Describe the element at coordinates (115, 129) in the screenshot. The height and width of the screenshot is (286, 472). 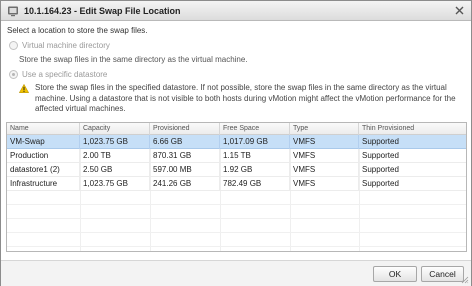
I see `column-header-capacity: Capacity` at that location.